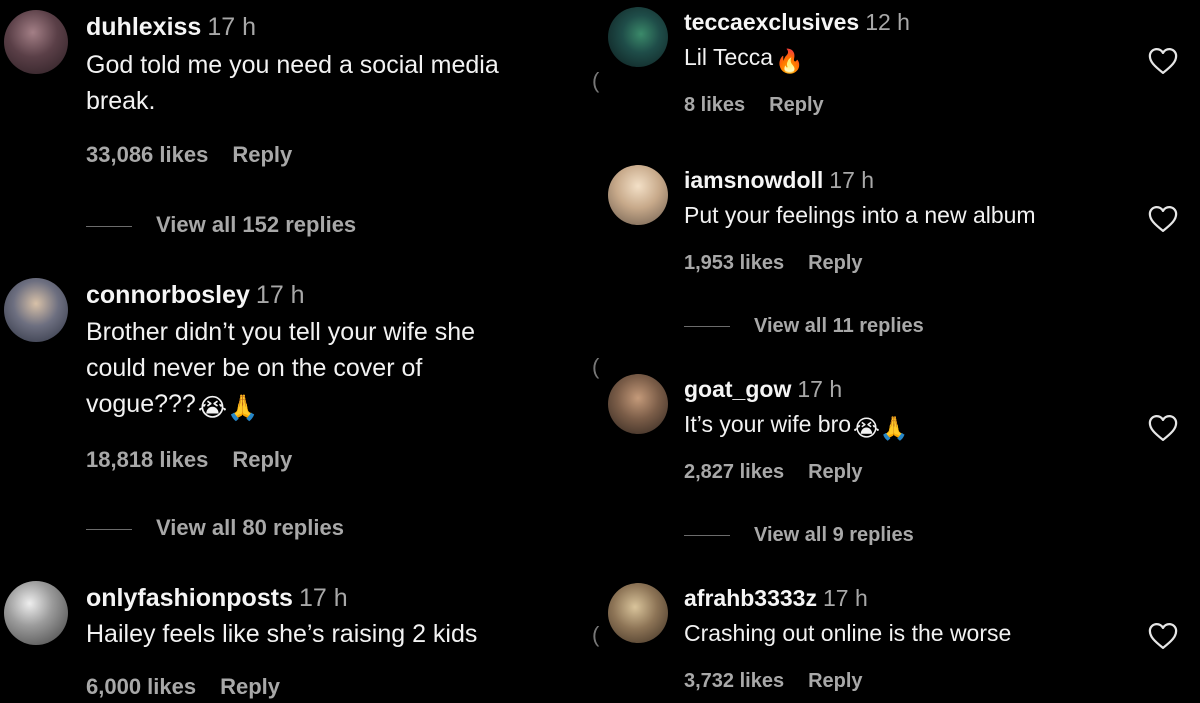 The image size is (1200, 703). I want to click on comment-meta: 18,818 likes Reply, so click(189, 460).